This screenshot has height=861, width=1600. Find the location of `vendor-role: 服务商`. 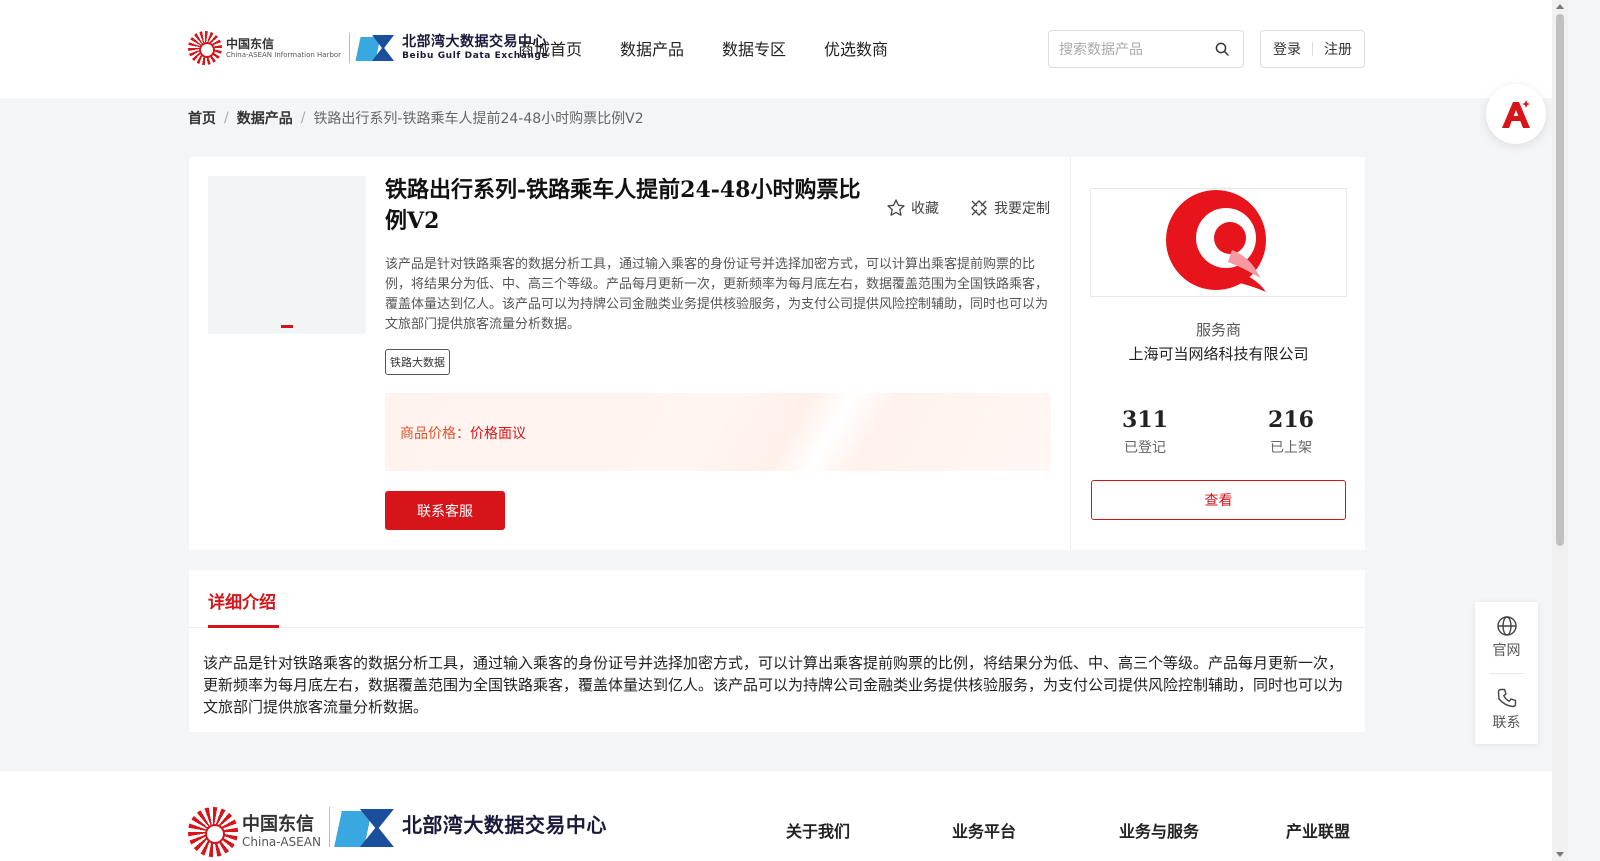

vendor-role: 服务商 is located at coordinates (1218, 330).